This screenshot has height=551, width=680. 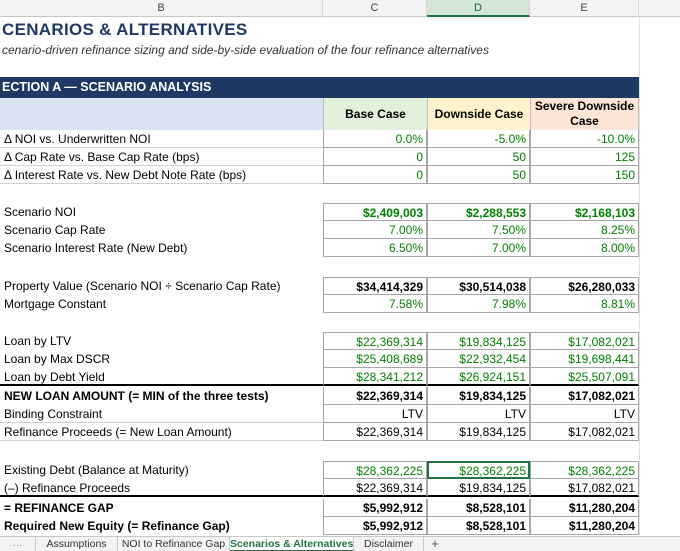 I want to click on cell-downside: LTV, so click(x=478, y=414).